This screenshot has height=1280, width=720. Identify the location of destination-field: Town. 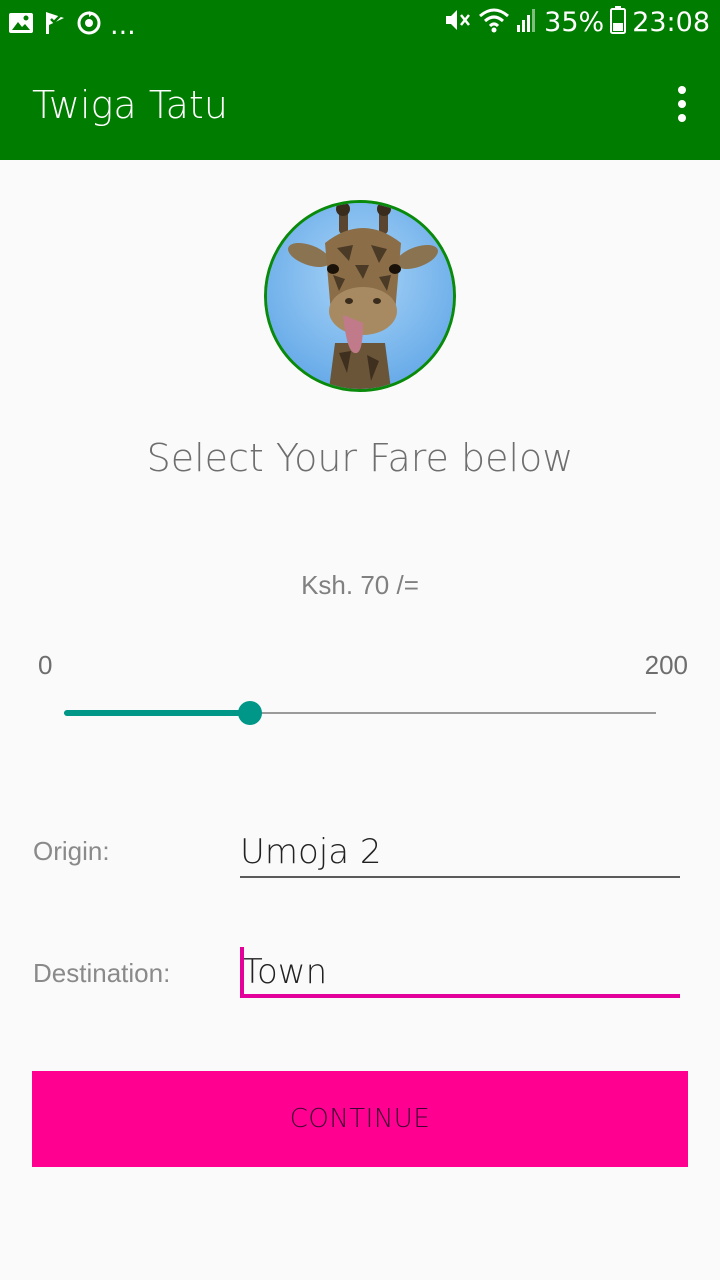
(460, 972).